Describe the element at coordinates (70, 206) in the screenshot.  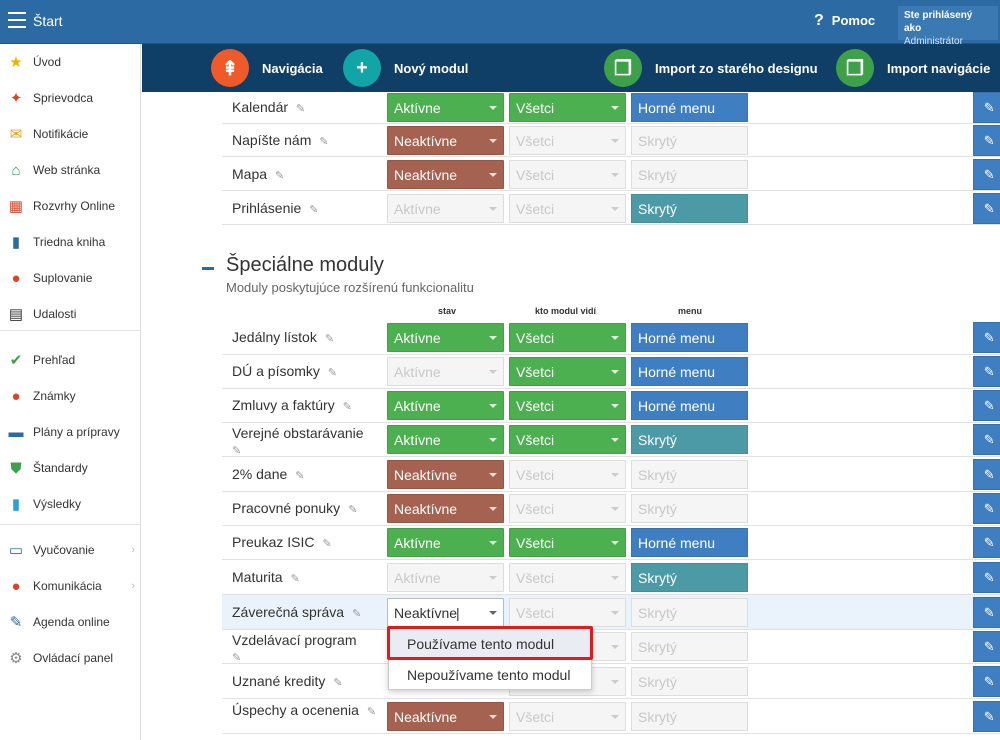
I see `sidebar-item-5: ▦ Rozvrhy Online` at that location.